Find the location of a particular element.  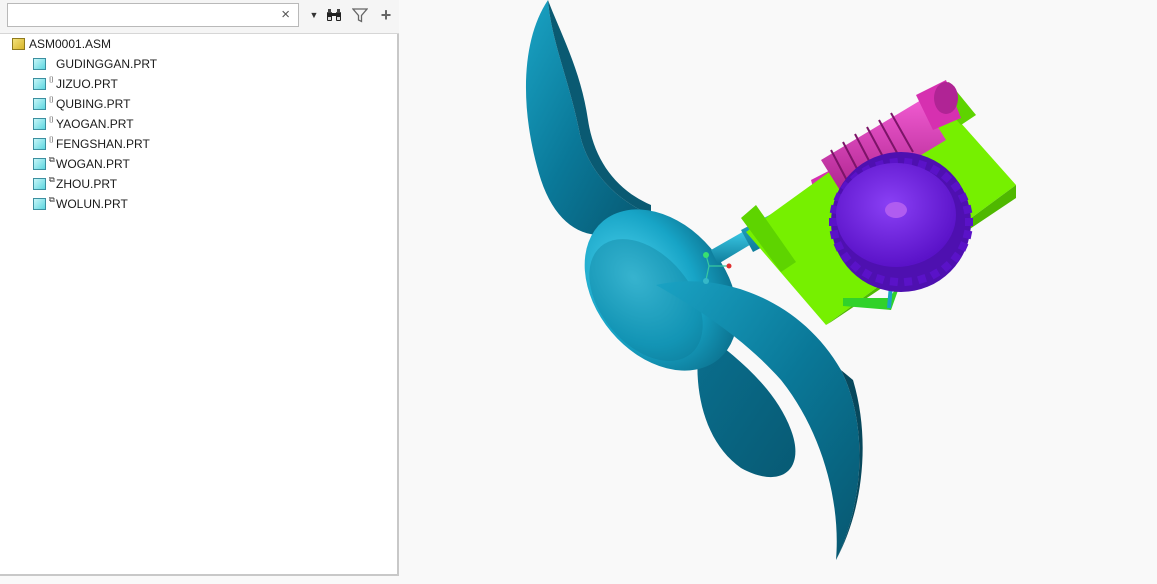

tree-item-label: WOGAN.PRT is located at coordinates (93, 164).